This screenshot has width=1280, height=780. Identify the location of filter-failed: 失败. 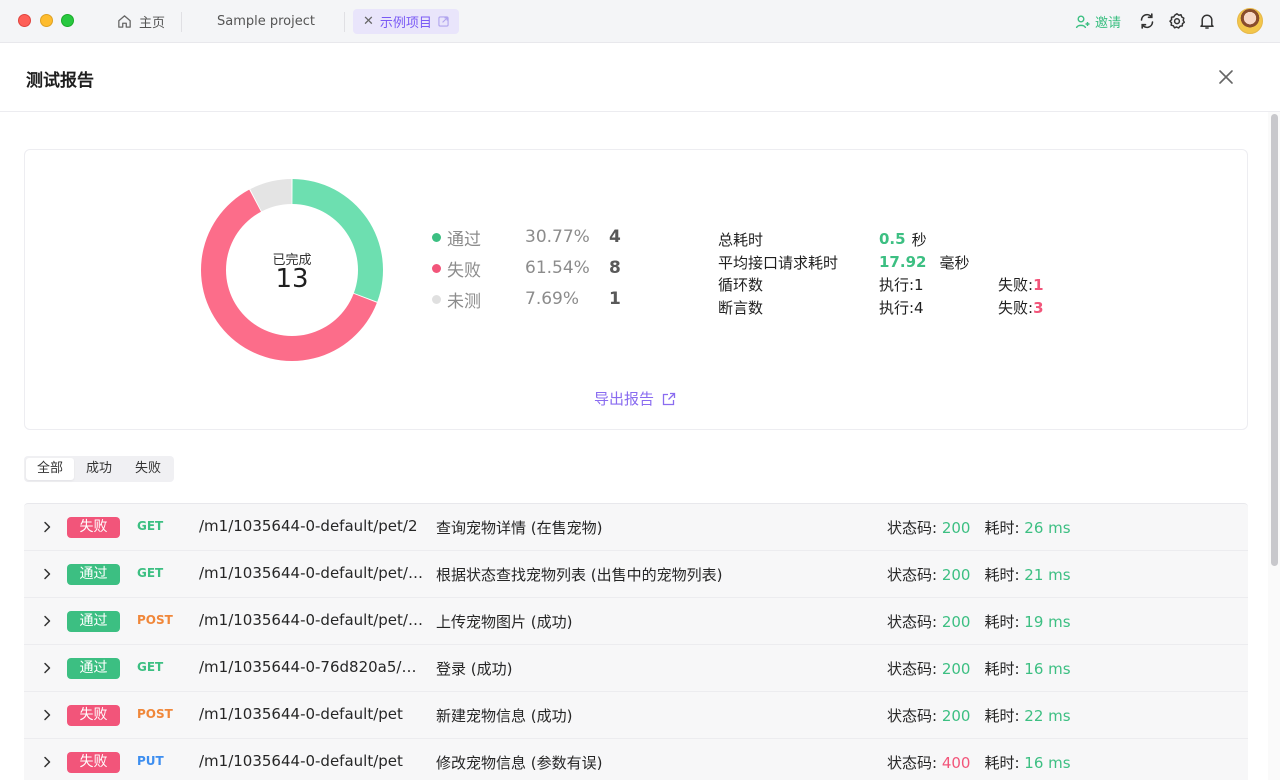
(148, 469).